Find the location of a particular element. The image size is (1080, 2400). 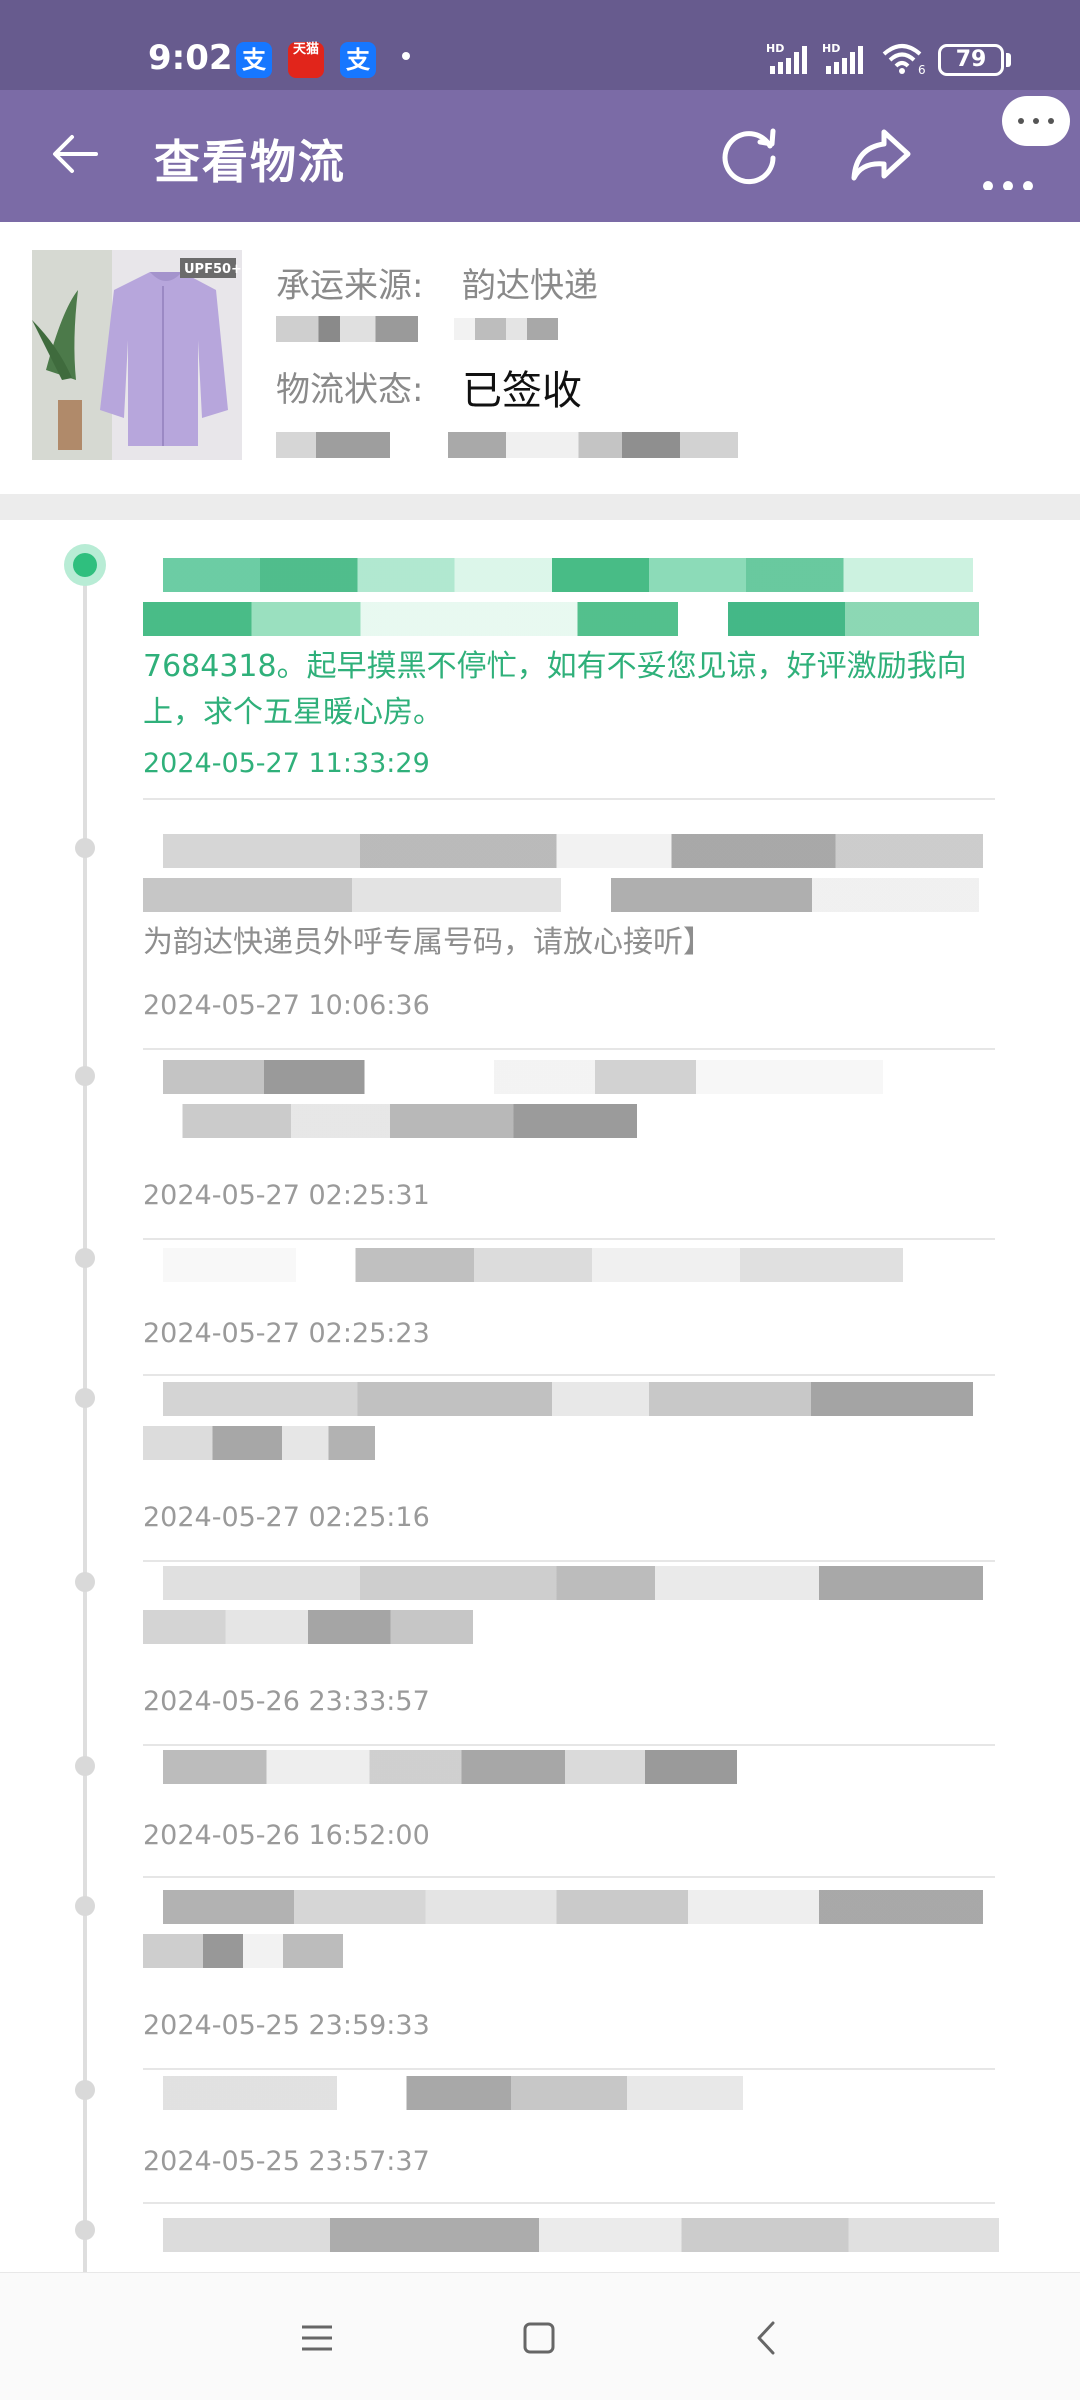

battery-indicator: 79 is located at coordinates (971, 60).